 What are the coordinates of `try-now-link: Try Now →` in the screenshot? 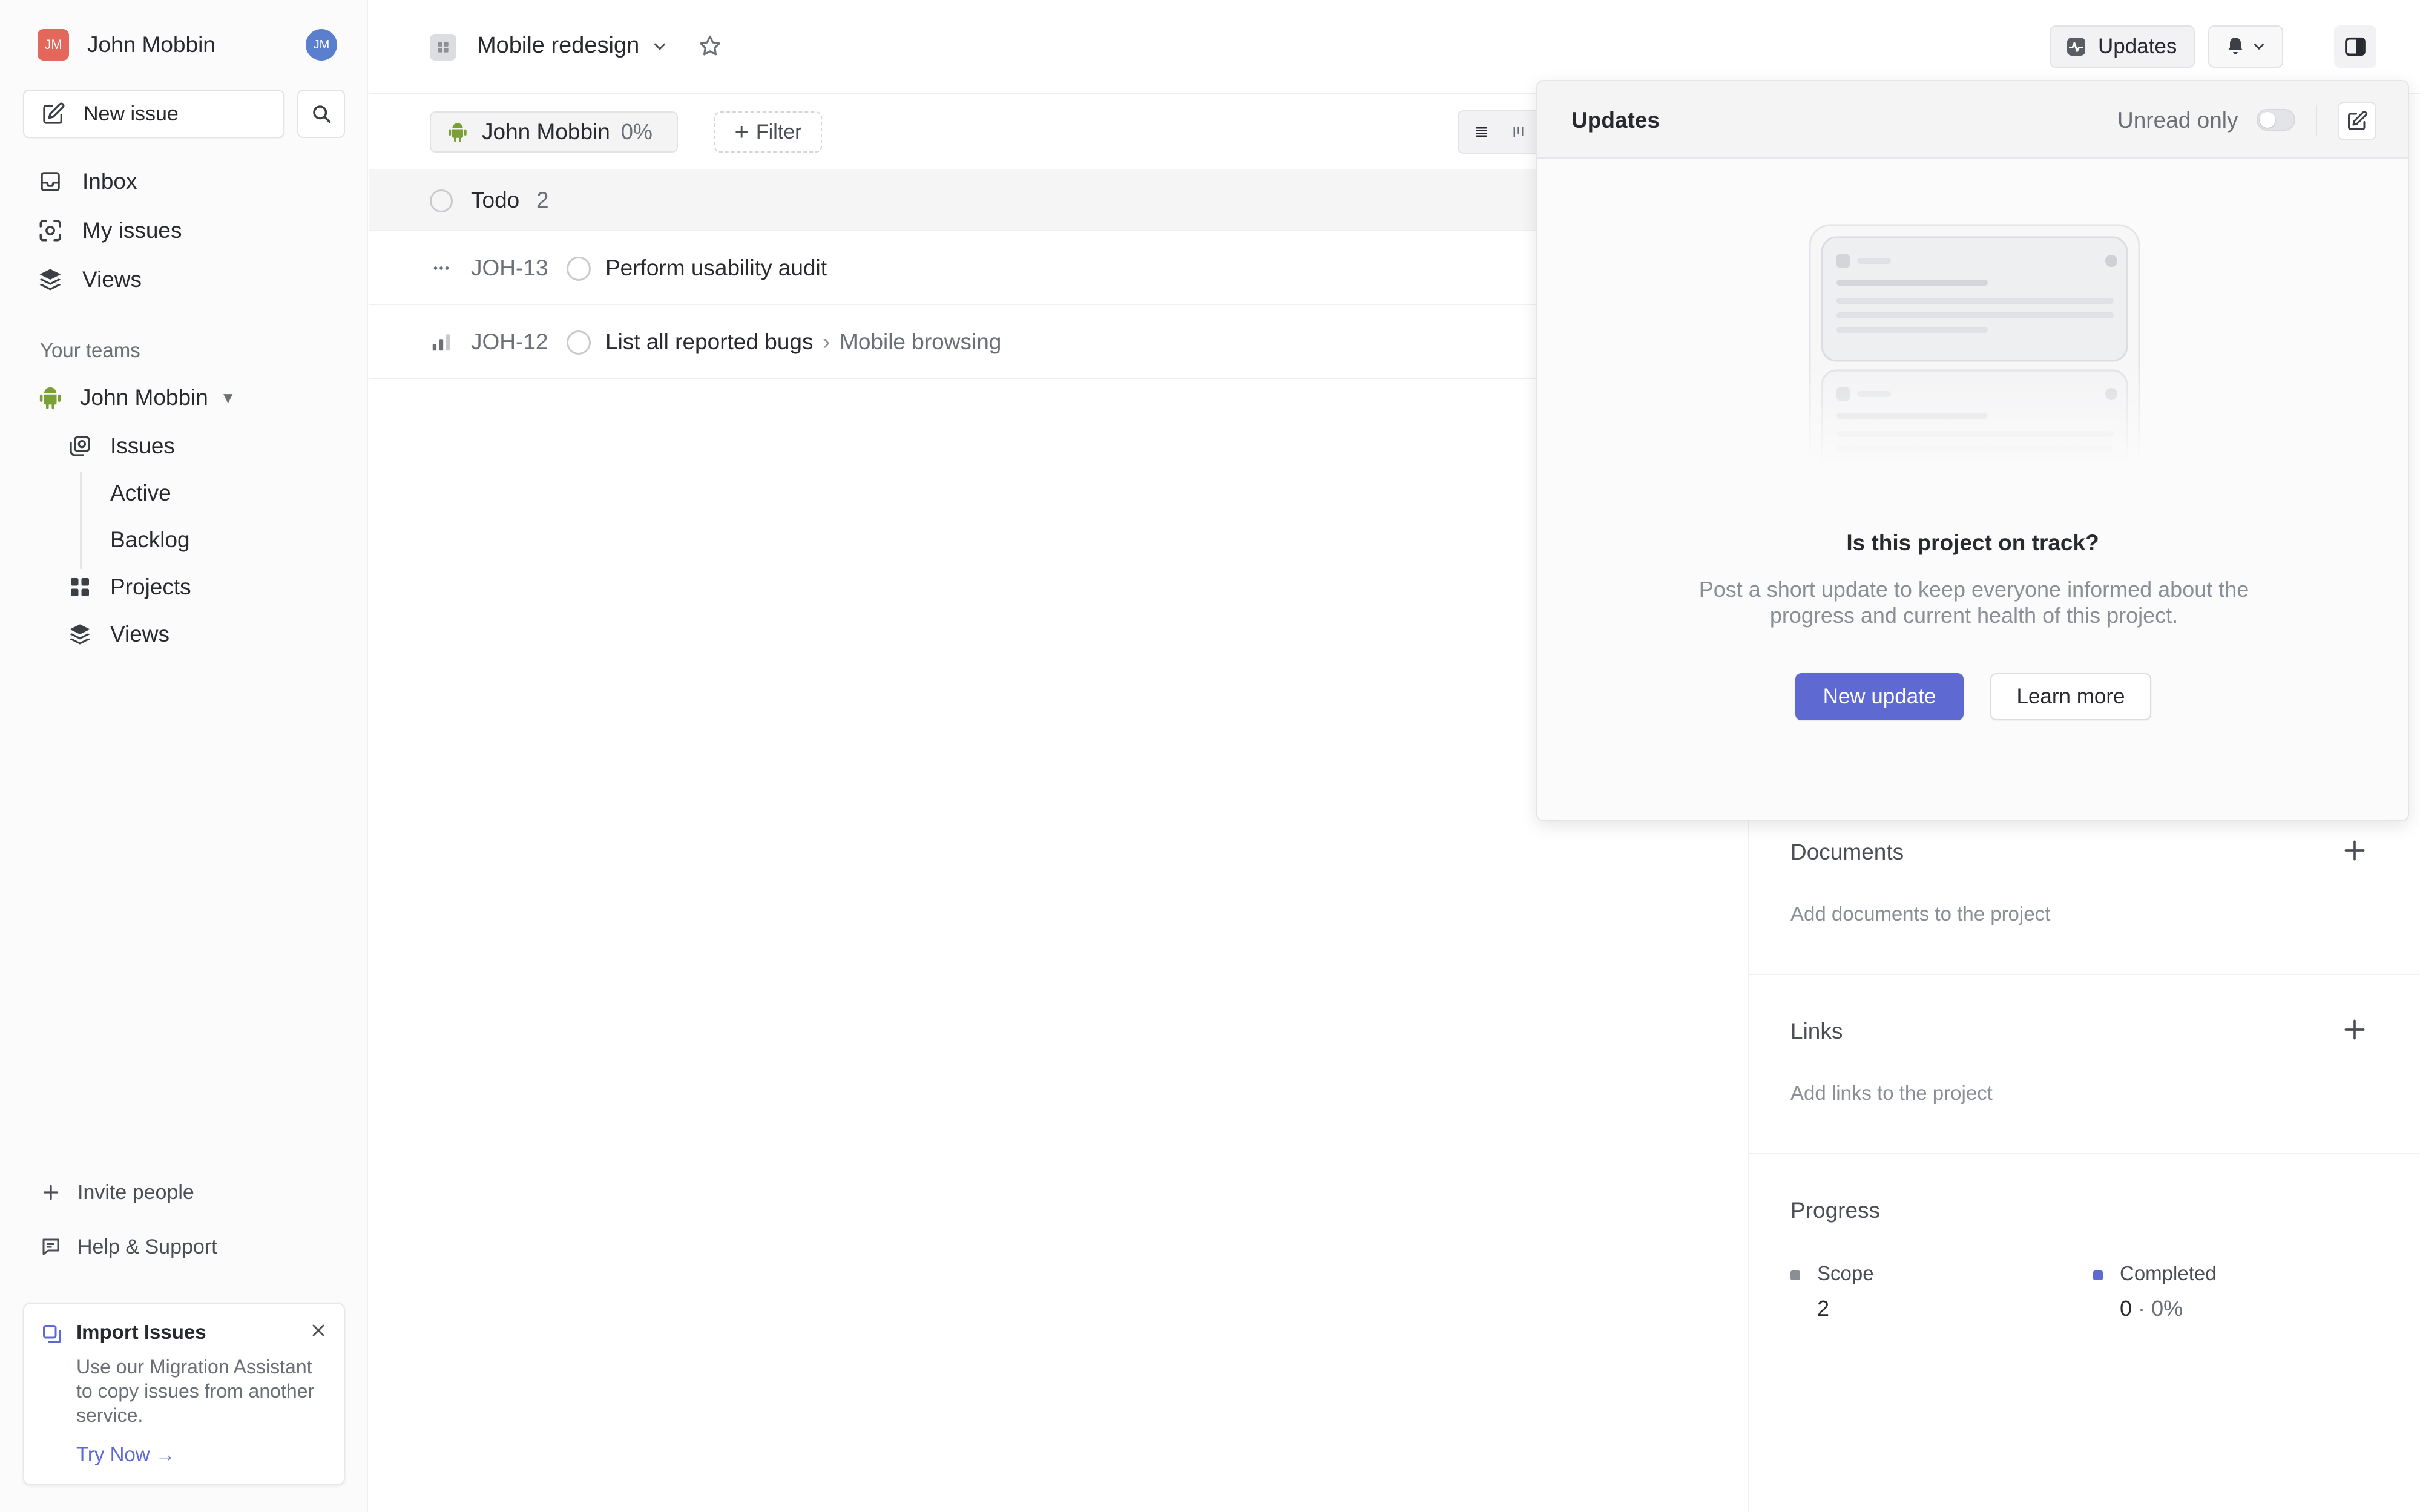 It's located at (126, 1454).